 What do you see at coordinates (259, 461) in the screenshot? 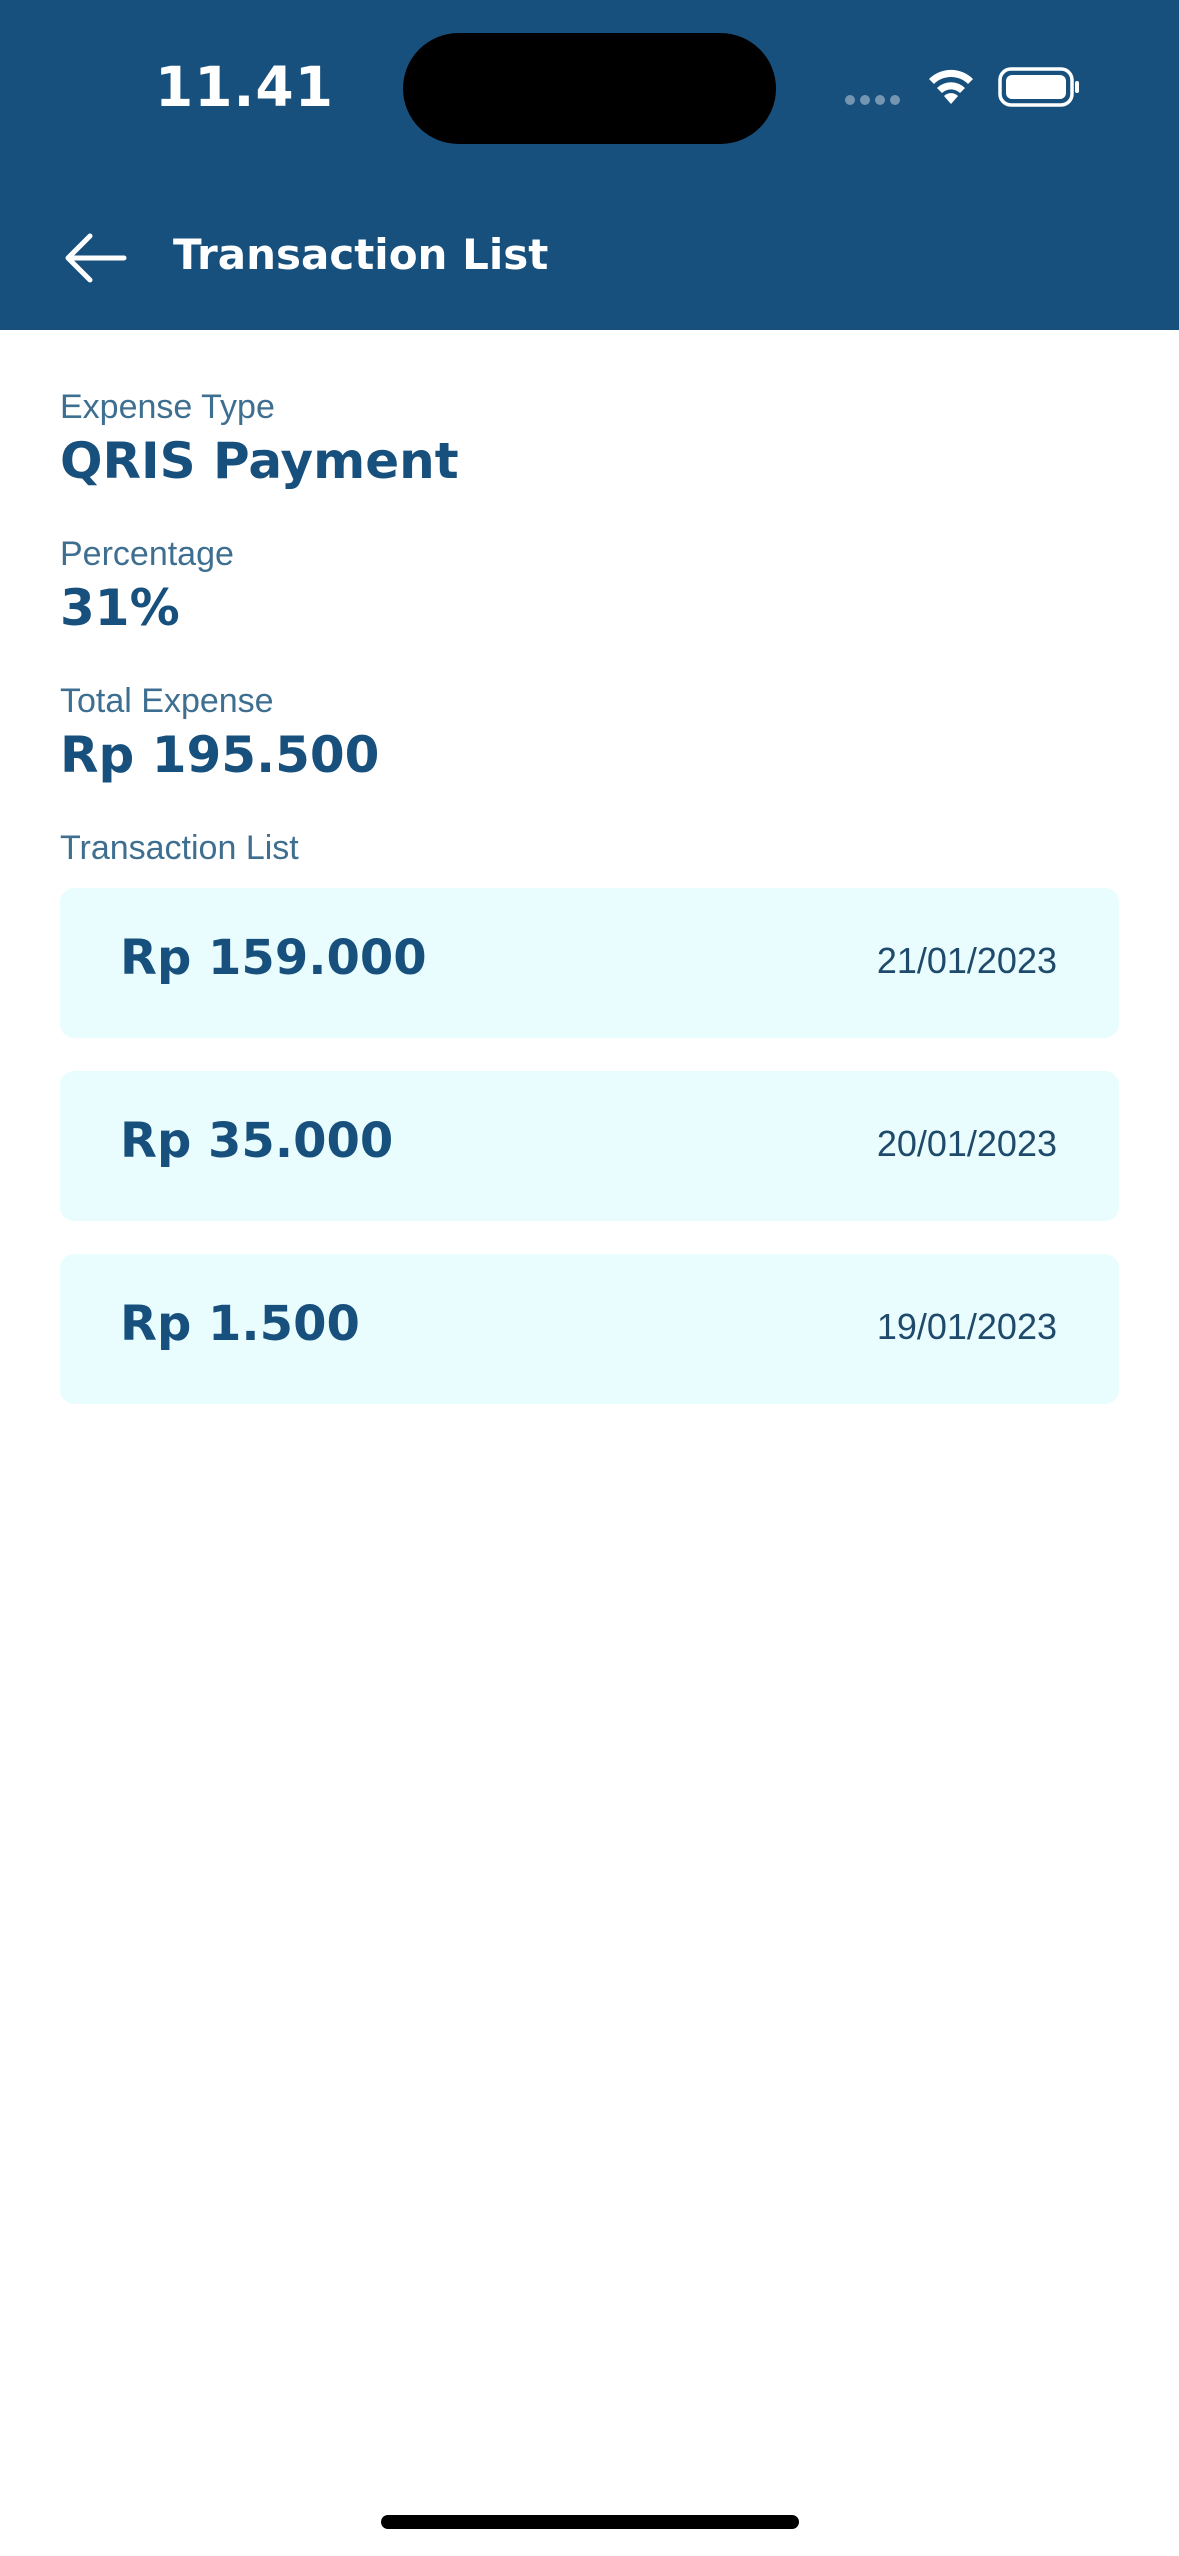
I see `expense-type-value: QRIS Payment` at bounding box center [259, 461].